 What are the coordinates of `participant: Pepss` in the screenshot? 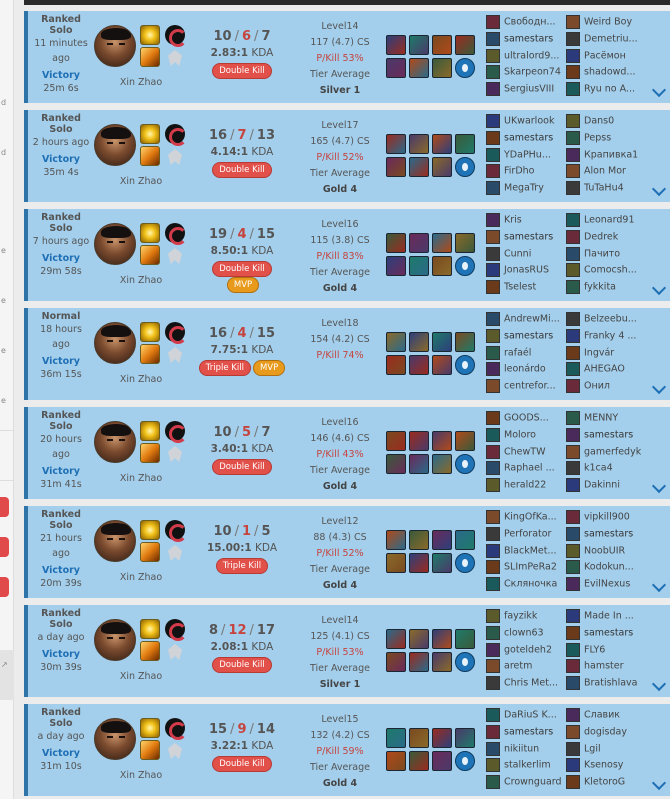 It's located at (605, 138).